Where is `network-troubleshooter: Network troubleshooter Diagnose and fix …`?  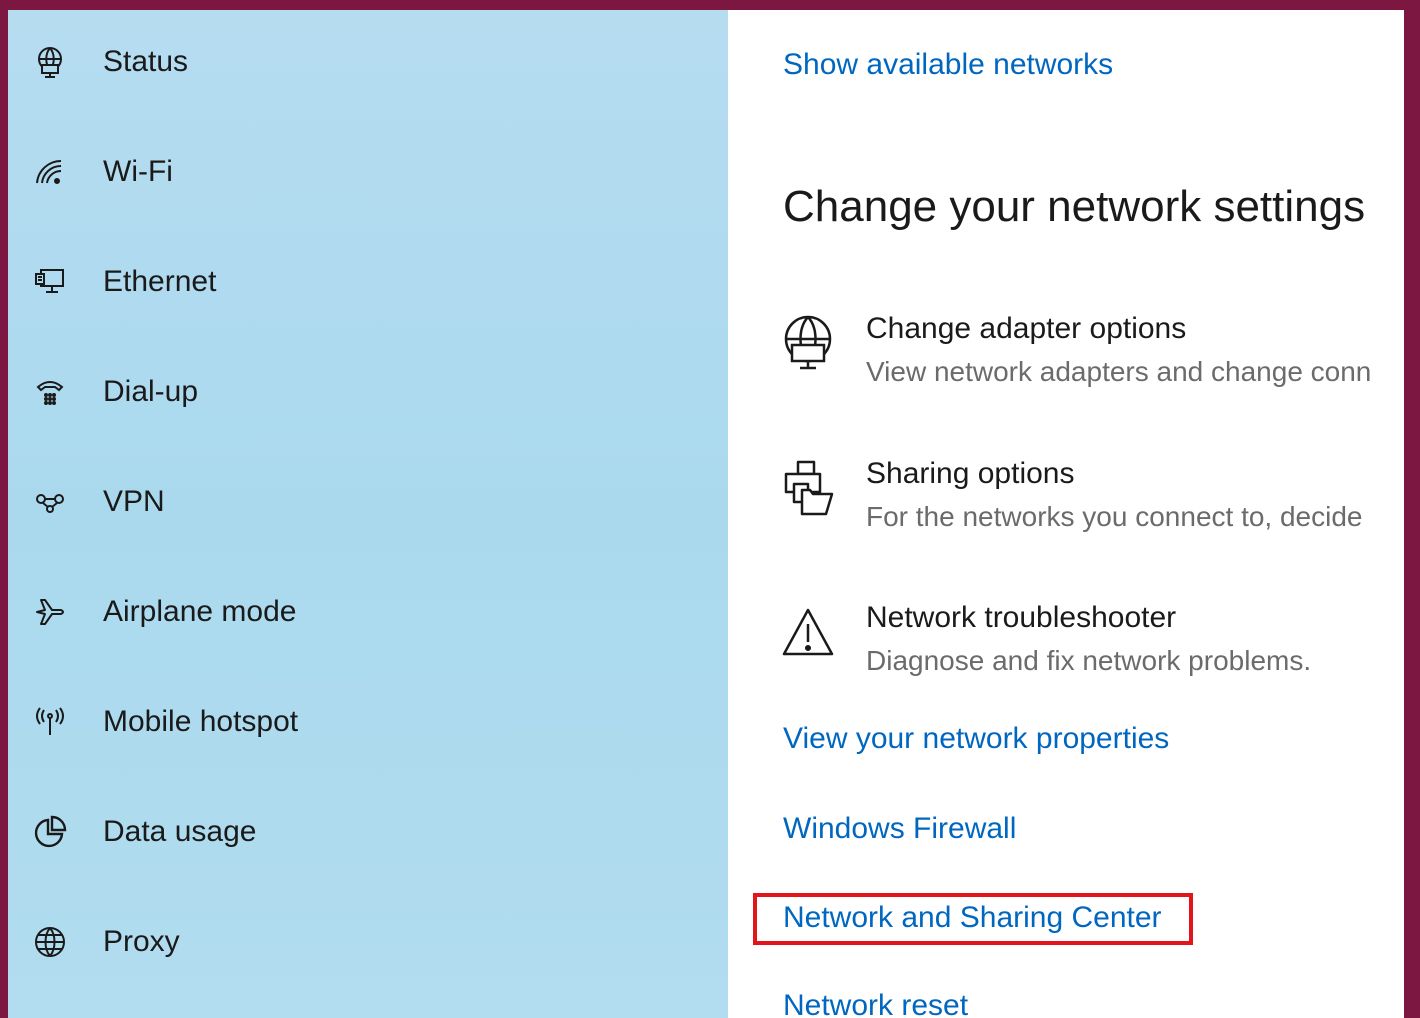
network-troubleshooter: Network troubleshooter Diagnose and fix … is located at coordinates (1091, 651).